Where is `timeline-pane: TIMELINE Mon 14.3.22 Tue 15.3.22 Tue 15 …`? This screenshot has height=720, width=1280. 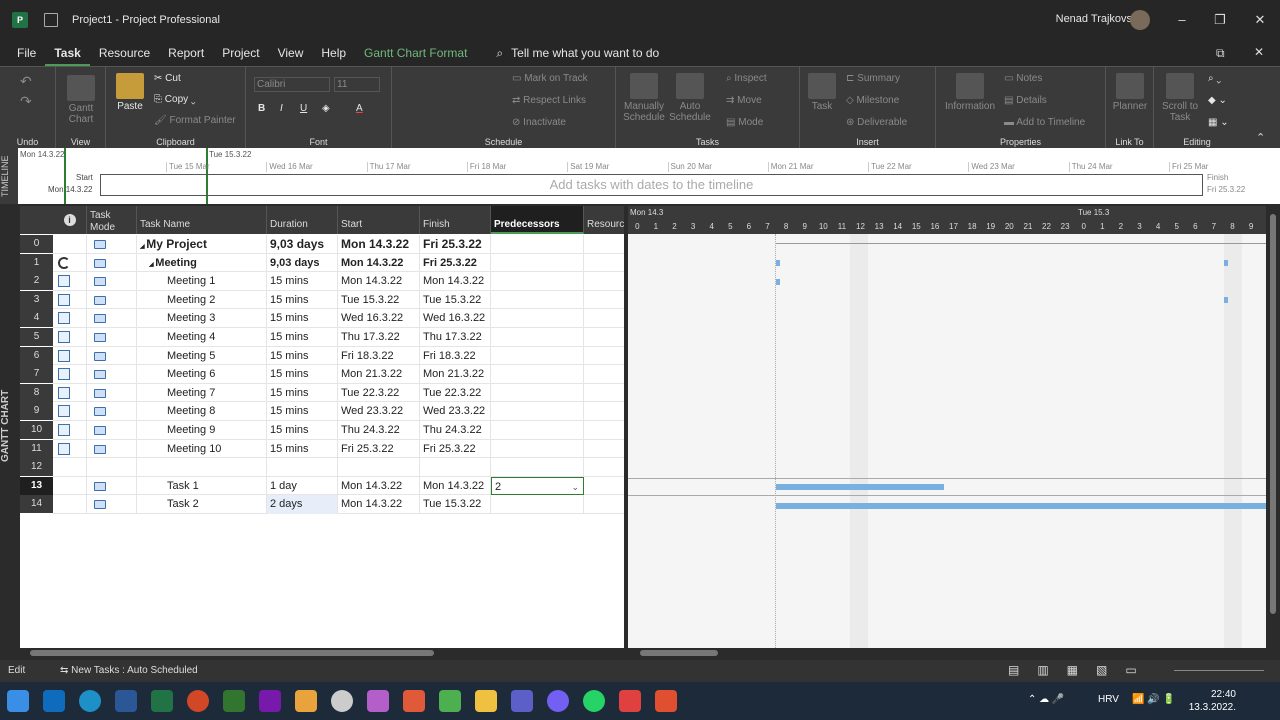 timeline-pane: TIMELINE Mon 14.3.22 Tue 15.3.22 Tue 15 … is located at coordinates (640, 176).